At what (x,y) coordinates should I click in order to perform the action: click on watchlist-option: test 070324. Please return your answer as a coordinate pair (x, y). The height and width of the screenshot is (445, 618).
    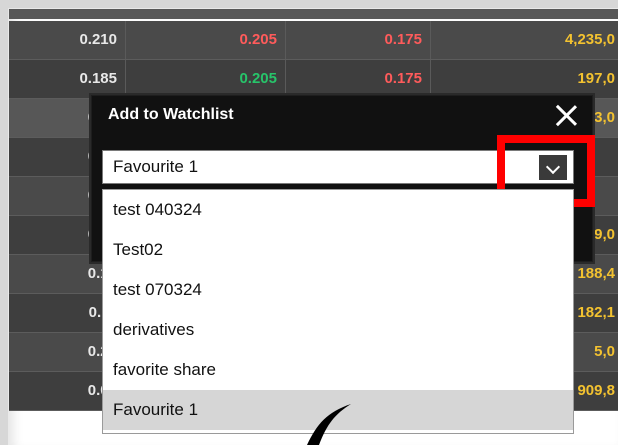
    Looking at the image, I should click on (338, 290).